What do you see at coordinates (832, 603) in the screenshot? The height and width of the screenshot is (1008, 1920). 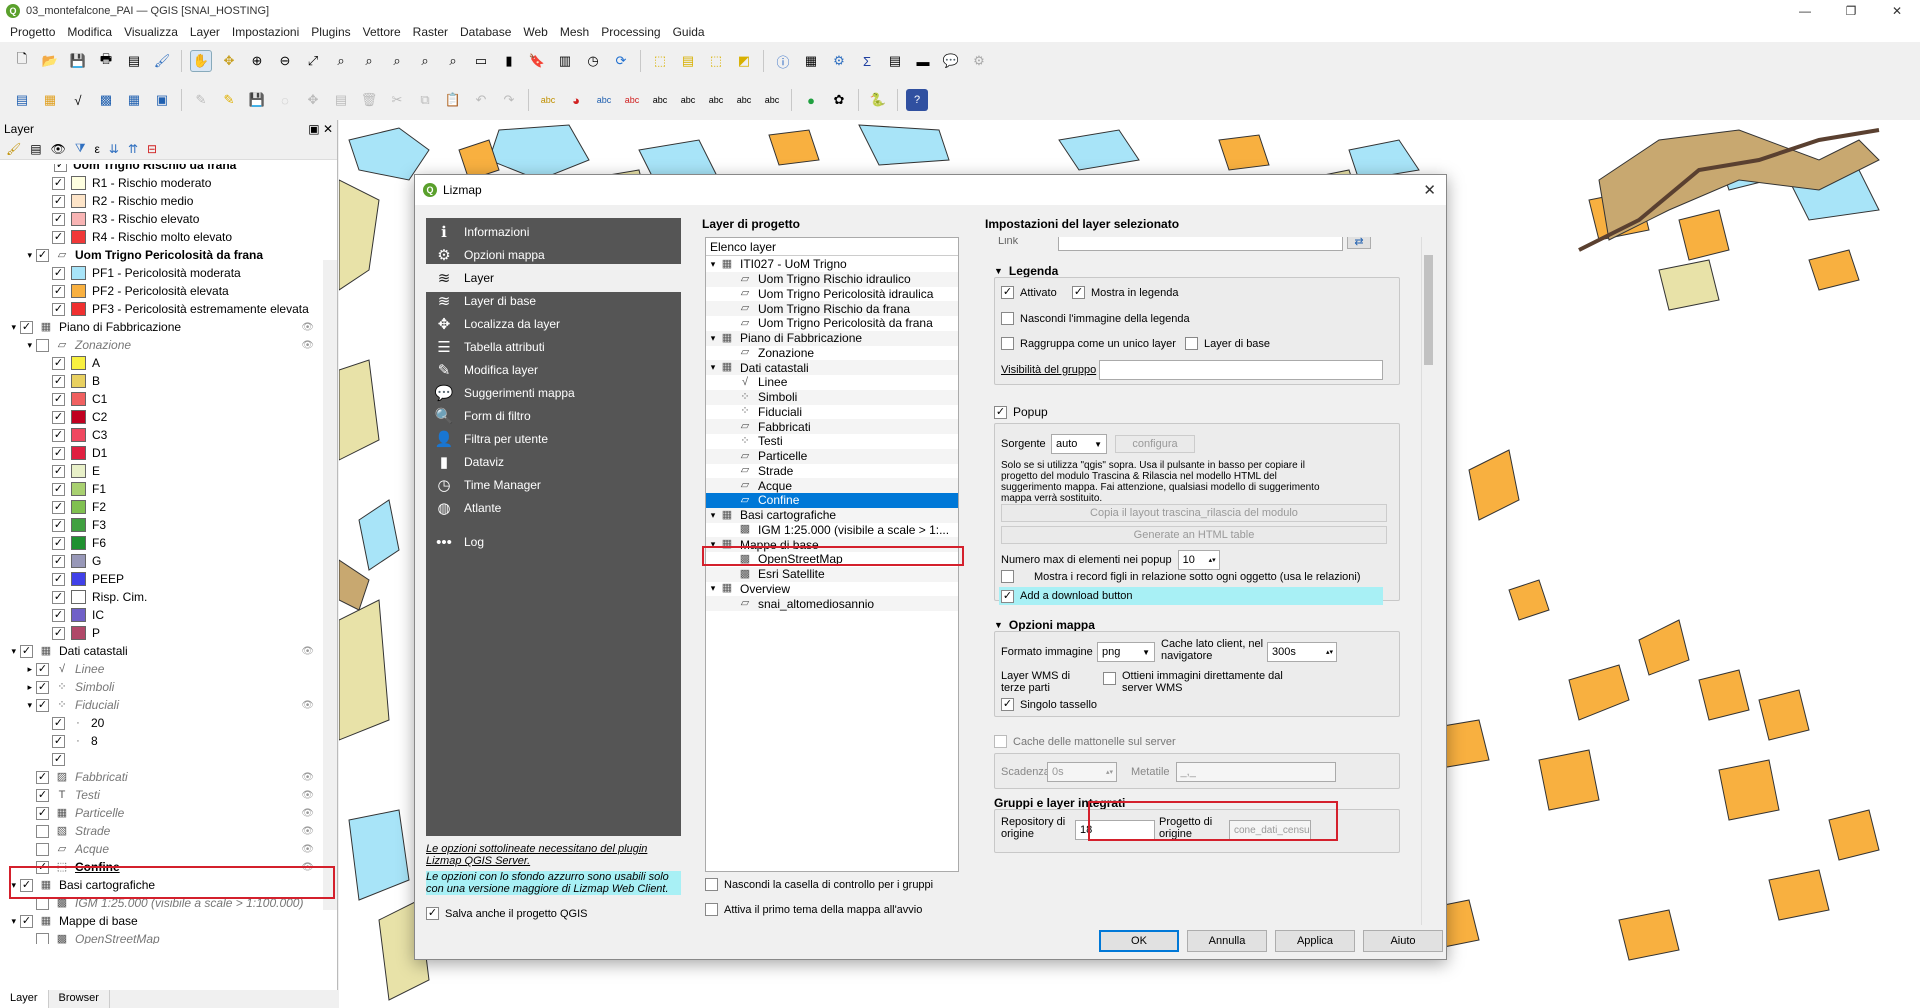 I see `project-layer-row: ▱ snai_altomediosannio` at bounding box center [832, 603].